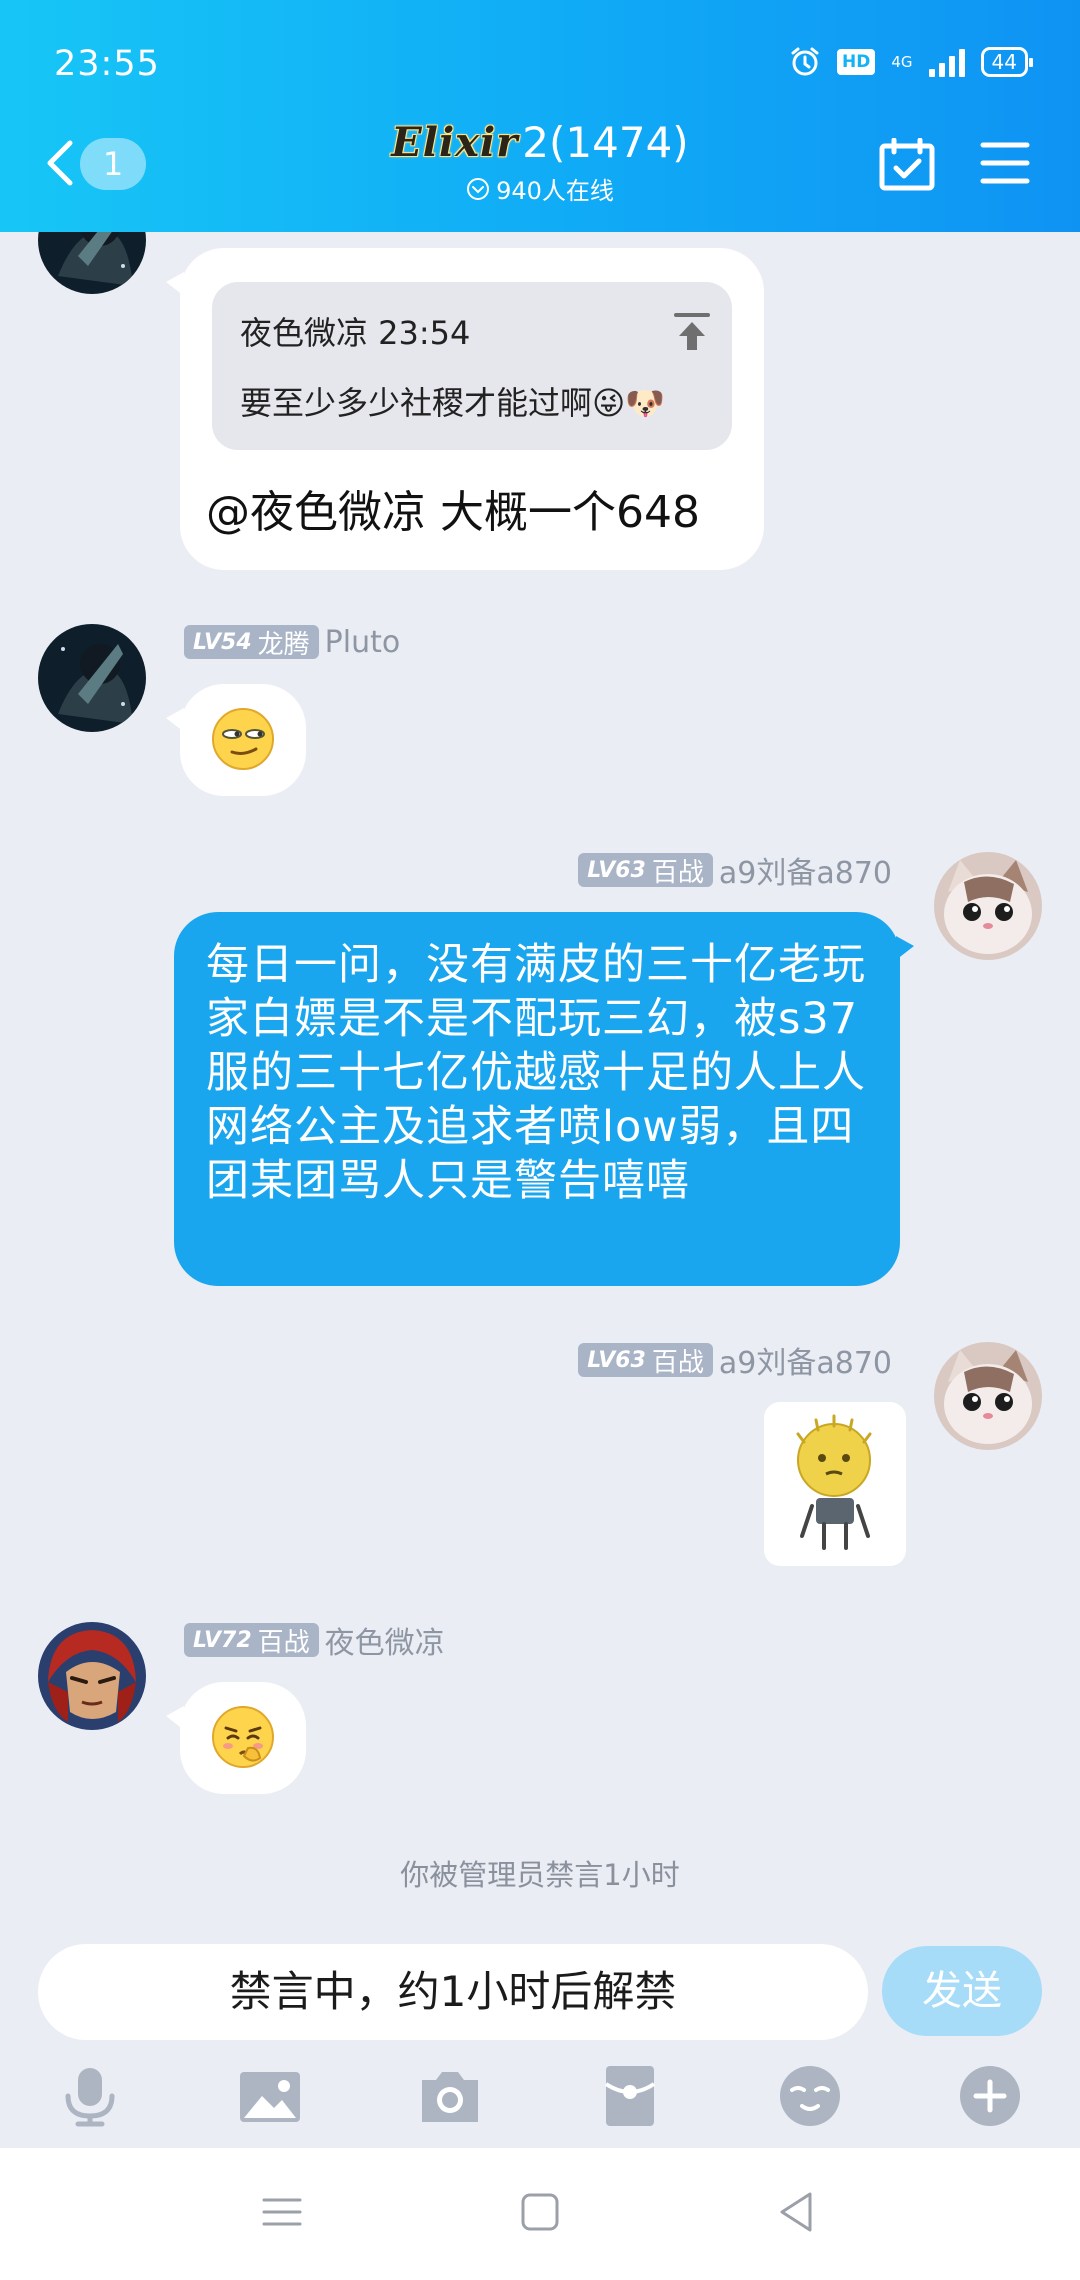 Image resolution: width=1080 pixels, height=2280 pixels. I want to click on alarm-icon, so click(805, 61).